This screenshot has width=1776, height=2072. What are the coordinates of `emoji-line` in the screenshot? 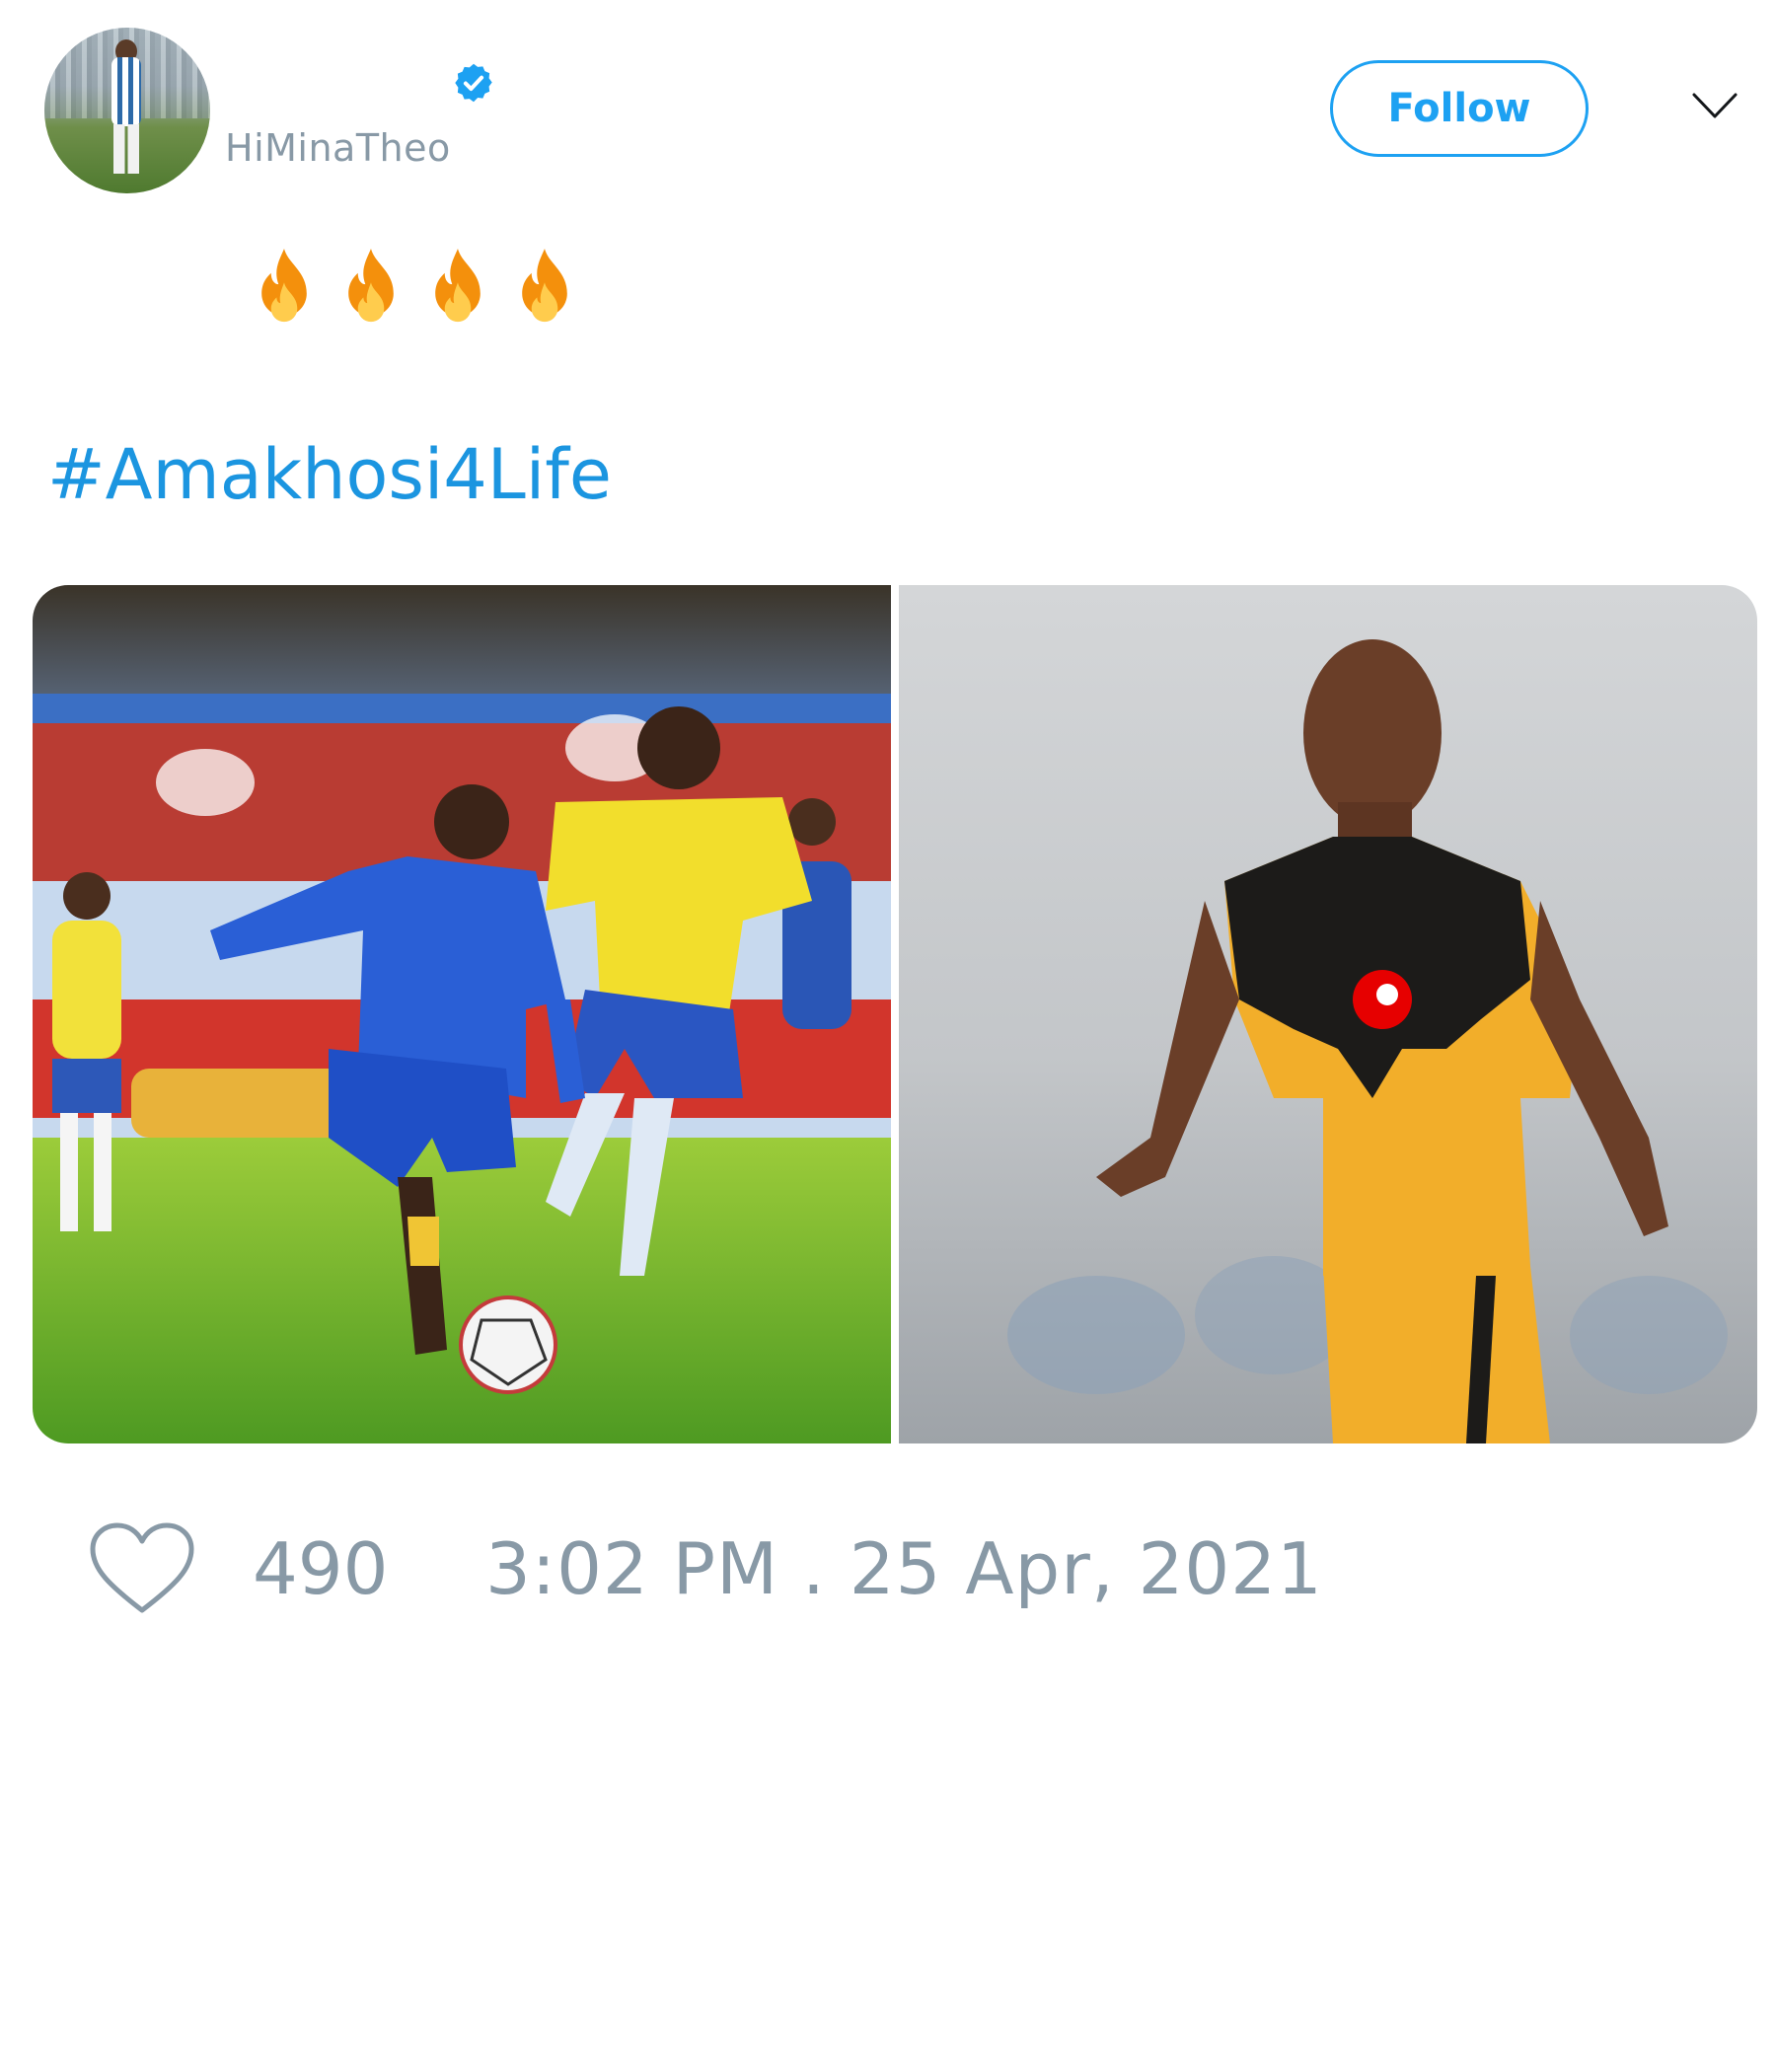 It's located at (415, 287).